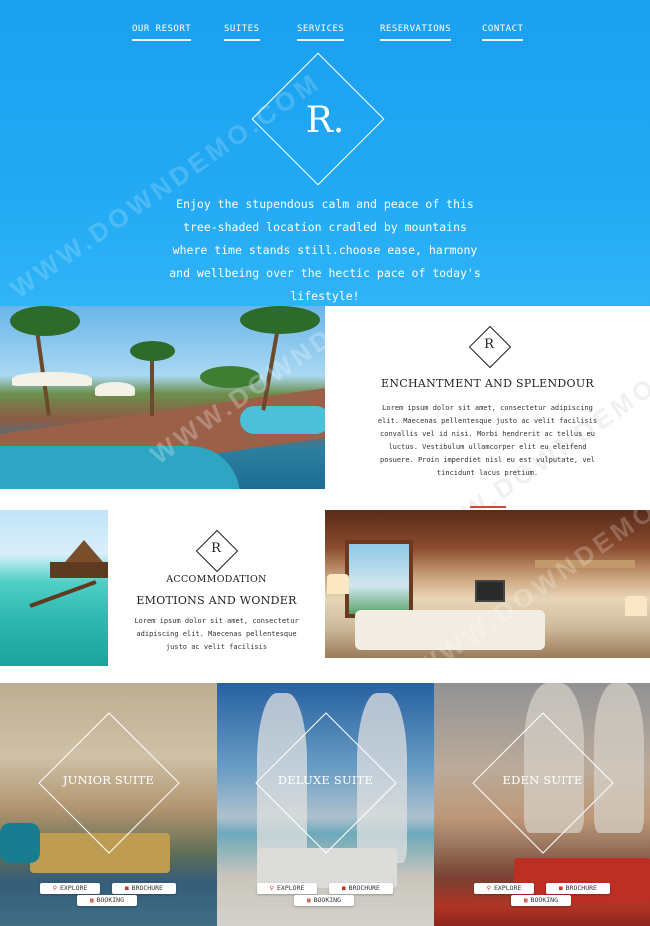  What do you see at coordinates (242, 32) in the screenshot?
I see `nav-suites: SUITES` at bounding box center [242, 32].